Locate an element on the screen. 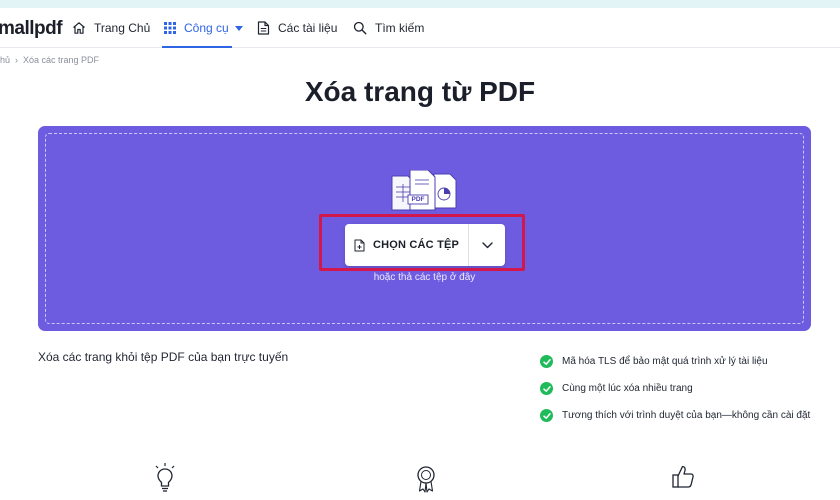 This screenshot has width=840, height=500. document-icon is located at coordinates (263, 28).